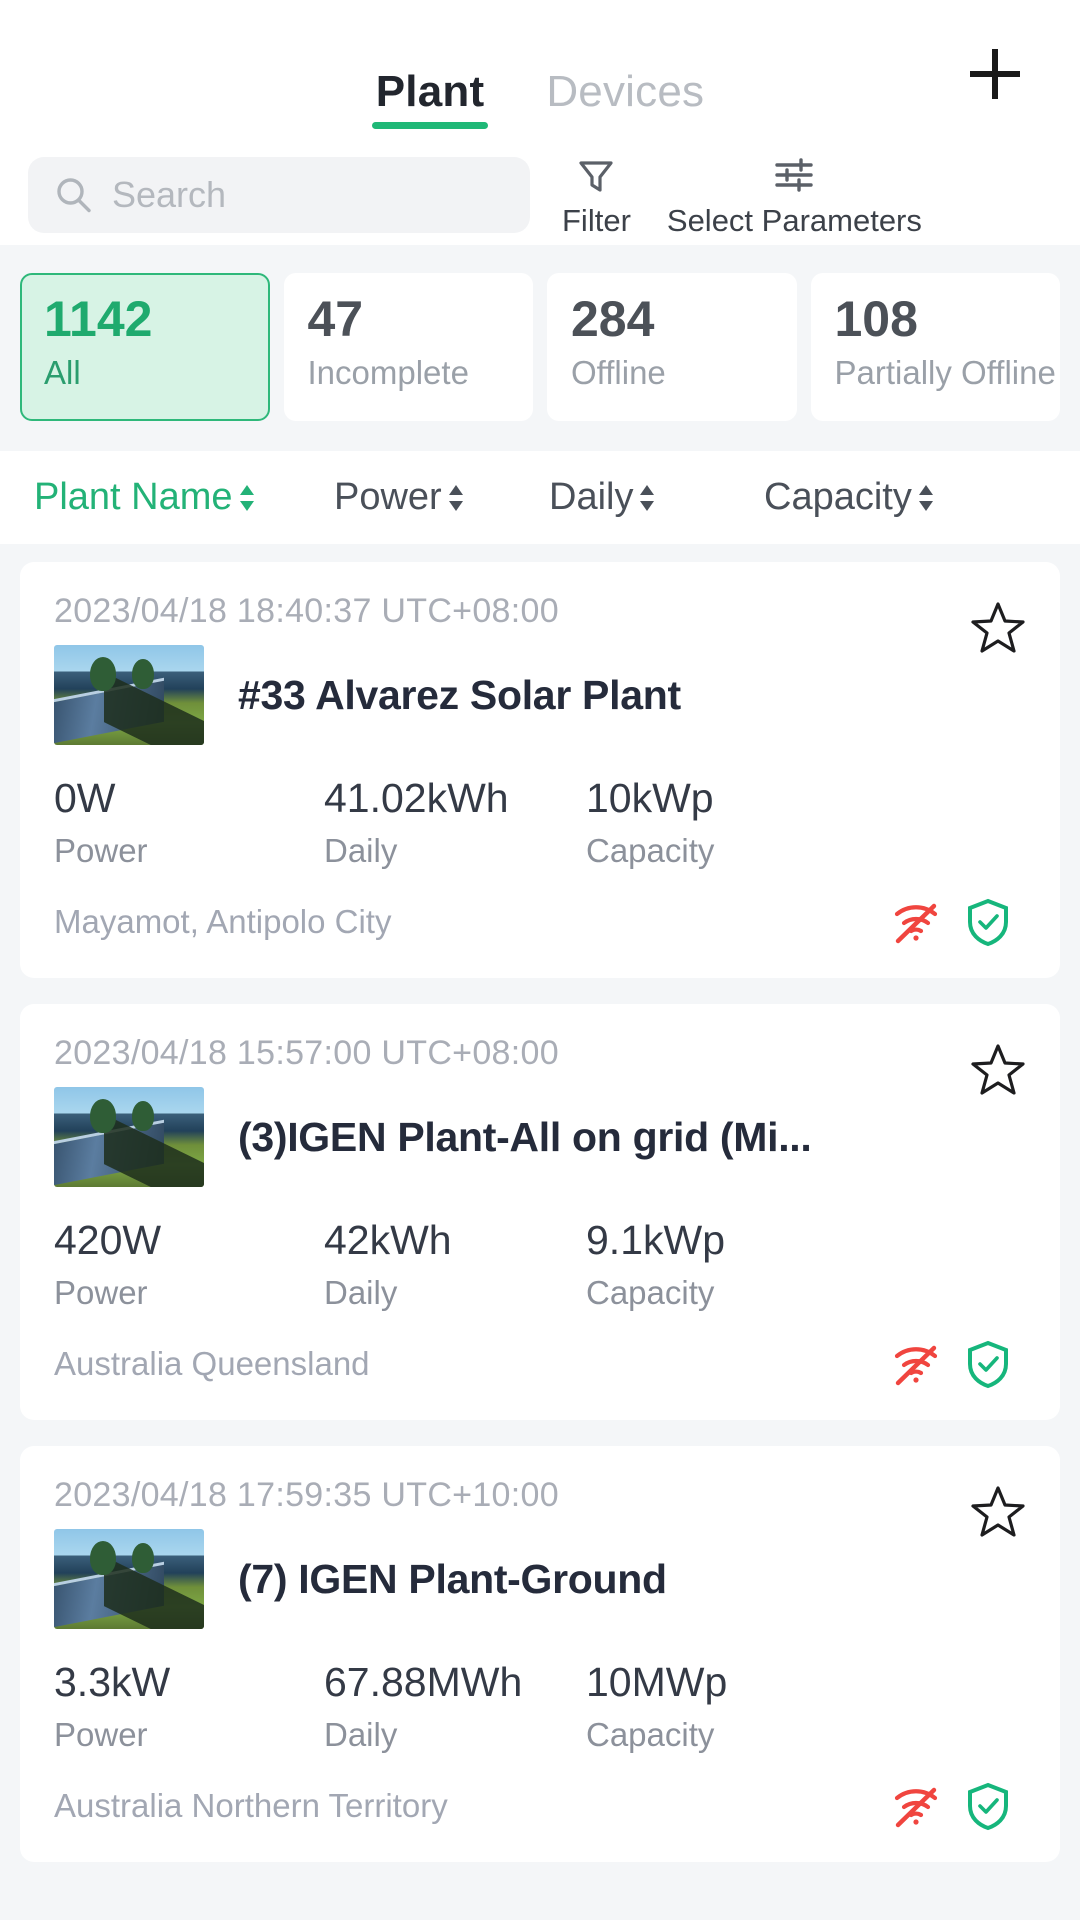 This screenshot has width=1080, height=1920. I want to click on plant-card-footer: Australia Northern Territory, so click(540, 1821).